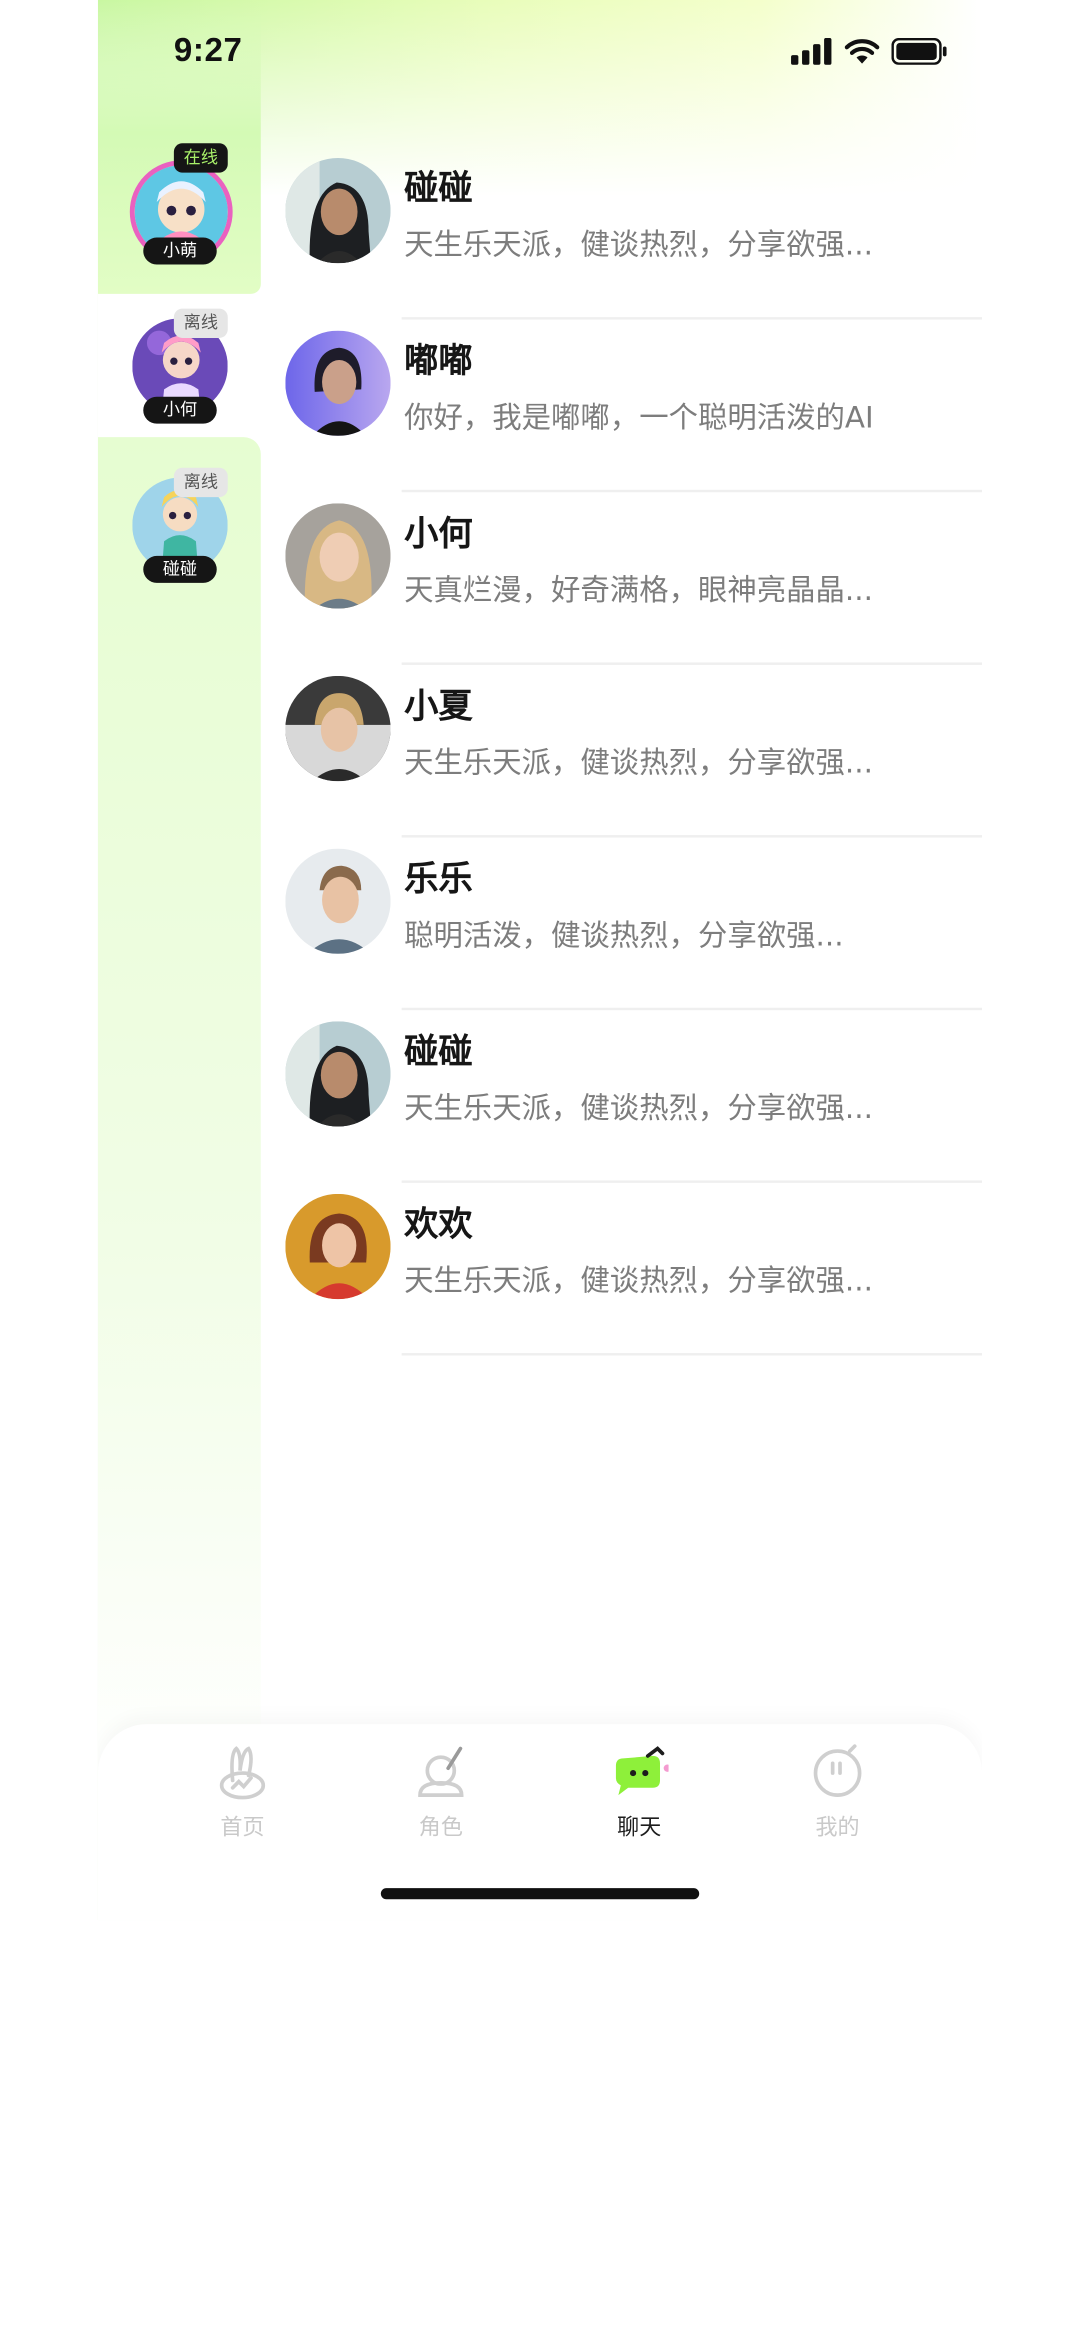  What do you see at coordinates (639, 417) in the screenshot?
I see `chat-preview: 你好，我是嘟嘟，一个聪明活泼的AI` at bounding box center [639, 417].